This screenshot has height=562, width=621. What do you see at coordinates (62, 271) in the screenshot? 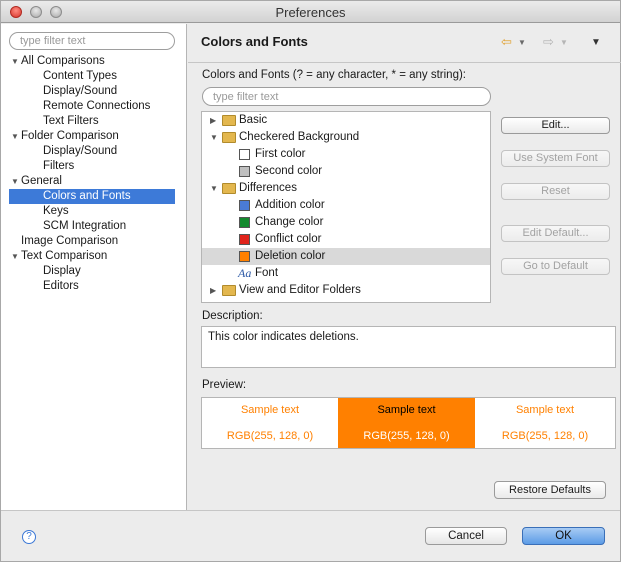
I see `sidebar-item-label: Display` at bounding box center [62, 271].